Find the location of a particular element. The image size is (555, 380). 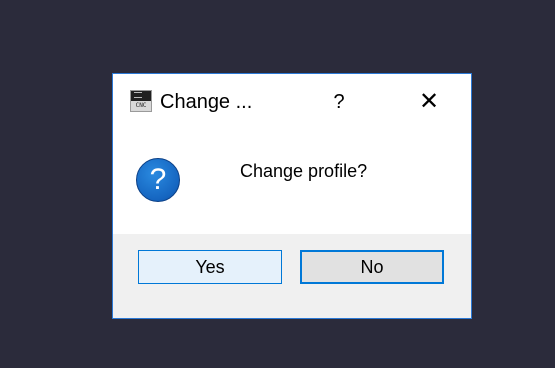

question-icon: ? is located at coordinates (158, 180).